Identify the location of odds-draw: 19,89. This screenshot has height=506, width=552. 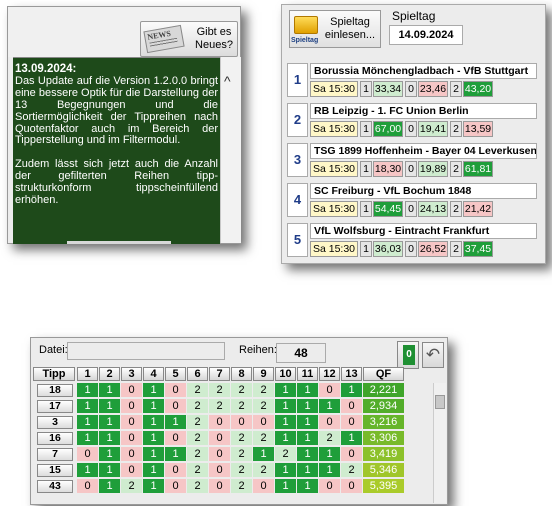
(433, 169).